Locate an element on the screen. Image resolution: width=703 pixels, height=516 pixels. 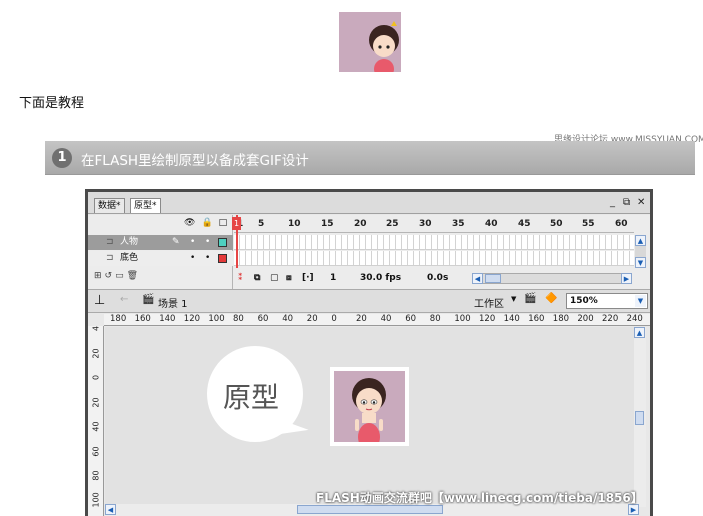
character-photo is located at coordinates (369, 406).